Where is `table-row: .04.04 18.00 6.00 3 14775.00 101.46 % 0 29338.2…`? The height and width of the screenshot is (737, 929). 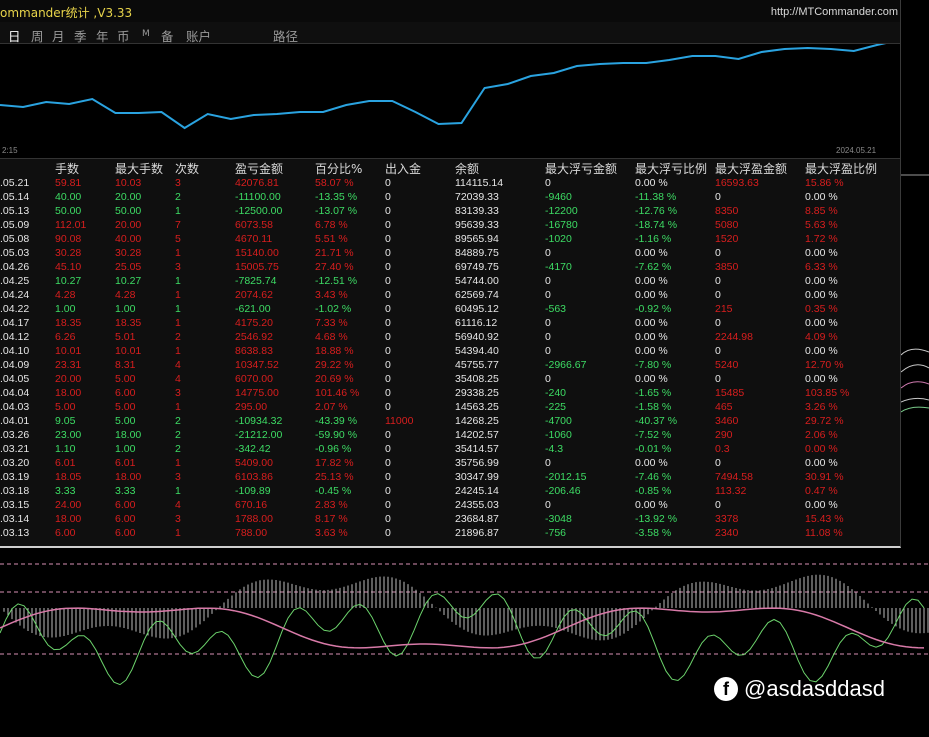
table-row: .04.04 18.00 6.00 3 14775.00 101.46 % 0 29338.2… is located at coordinates (450, 393).